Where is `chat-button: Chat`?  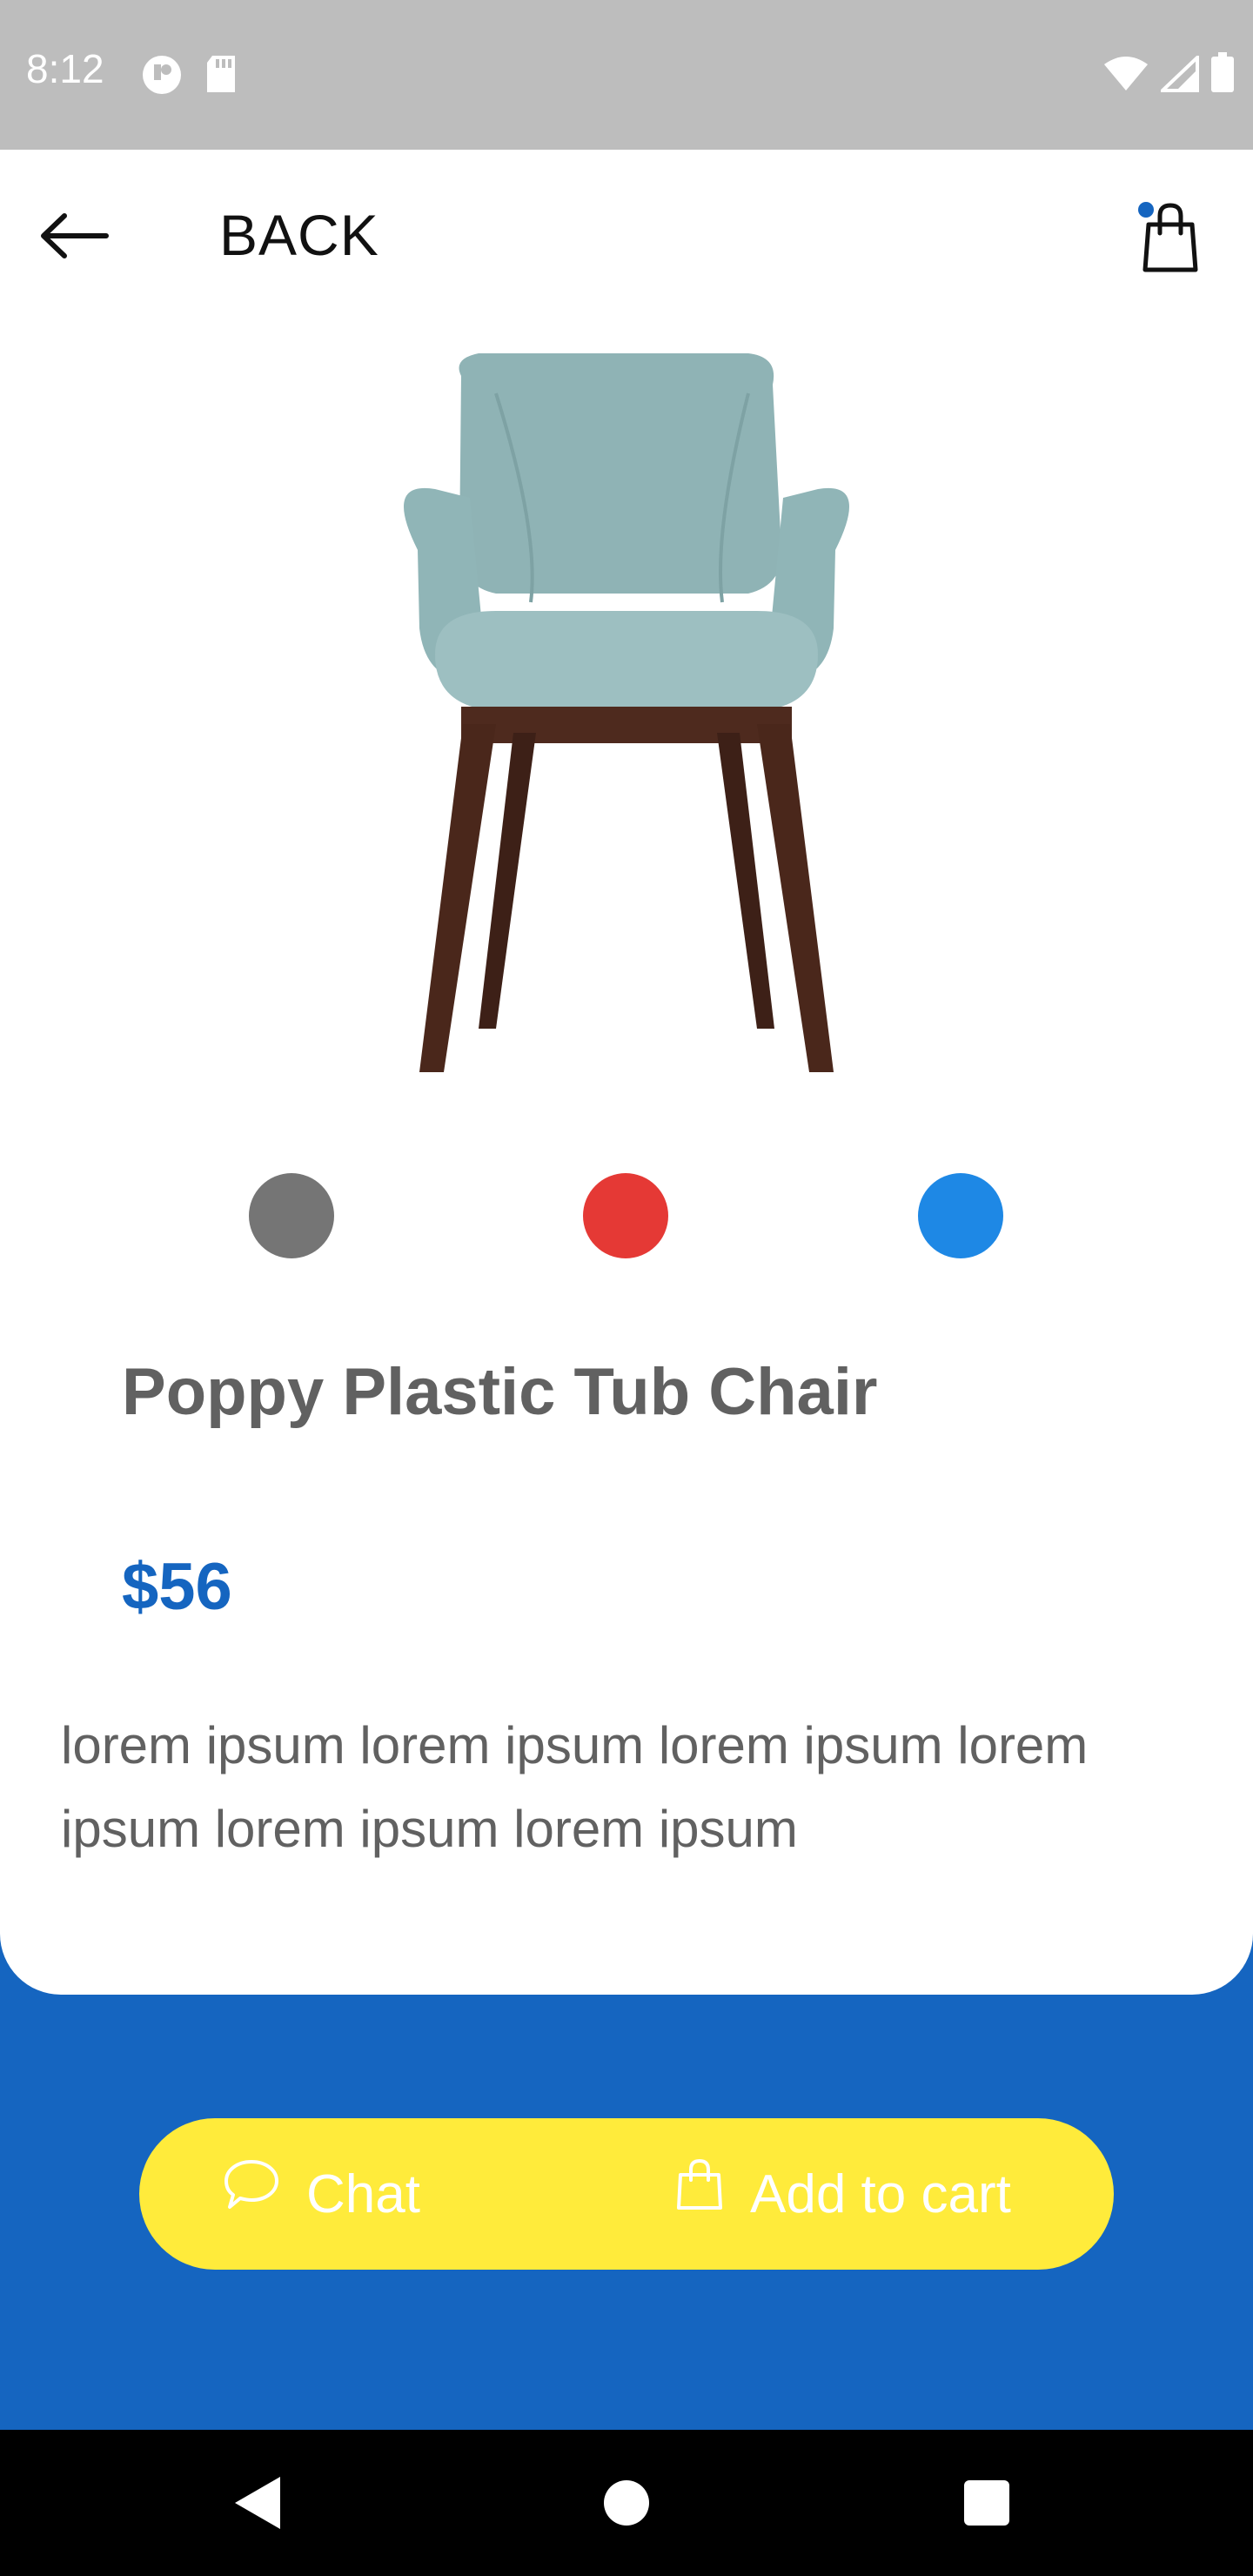
chat-button: Chat is located at coordinates (321, 2194).